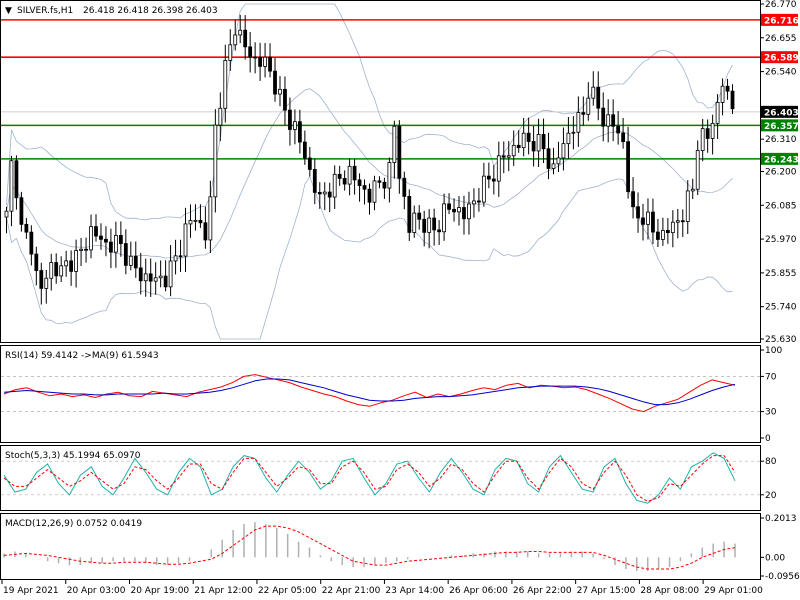 Image resolution: width=800 pixels, height=600 pixels. What do you see at coordinates (773, 351) in the screenshot?
I see `rsi-axis-tick-0: 100` at bounding box center [773, 351].